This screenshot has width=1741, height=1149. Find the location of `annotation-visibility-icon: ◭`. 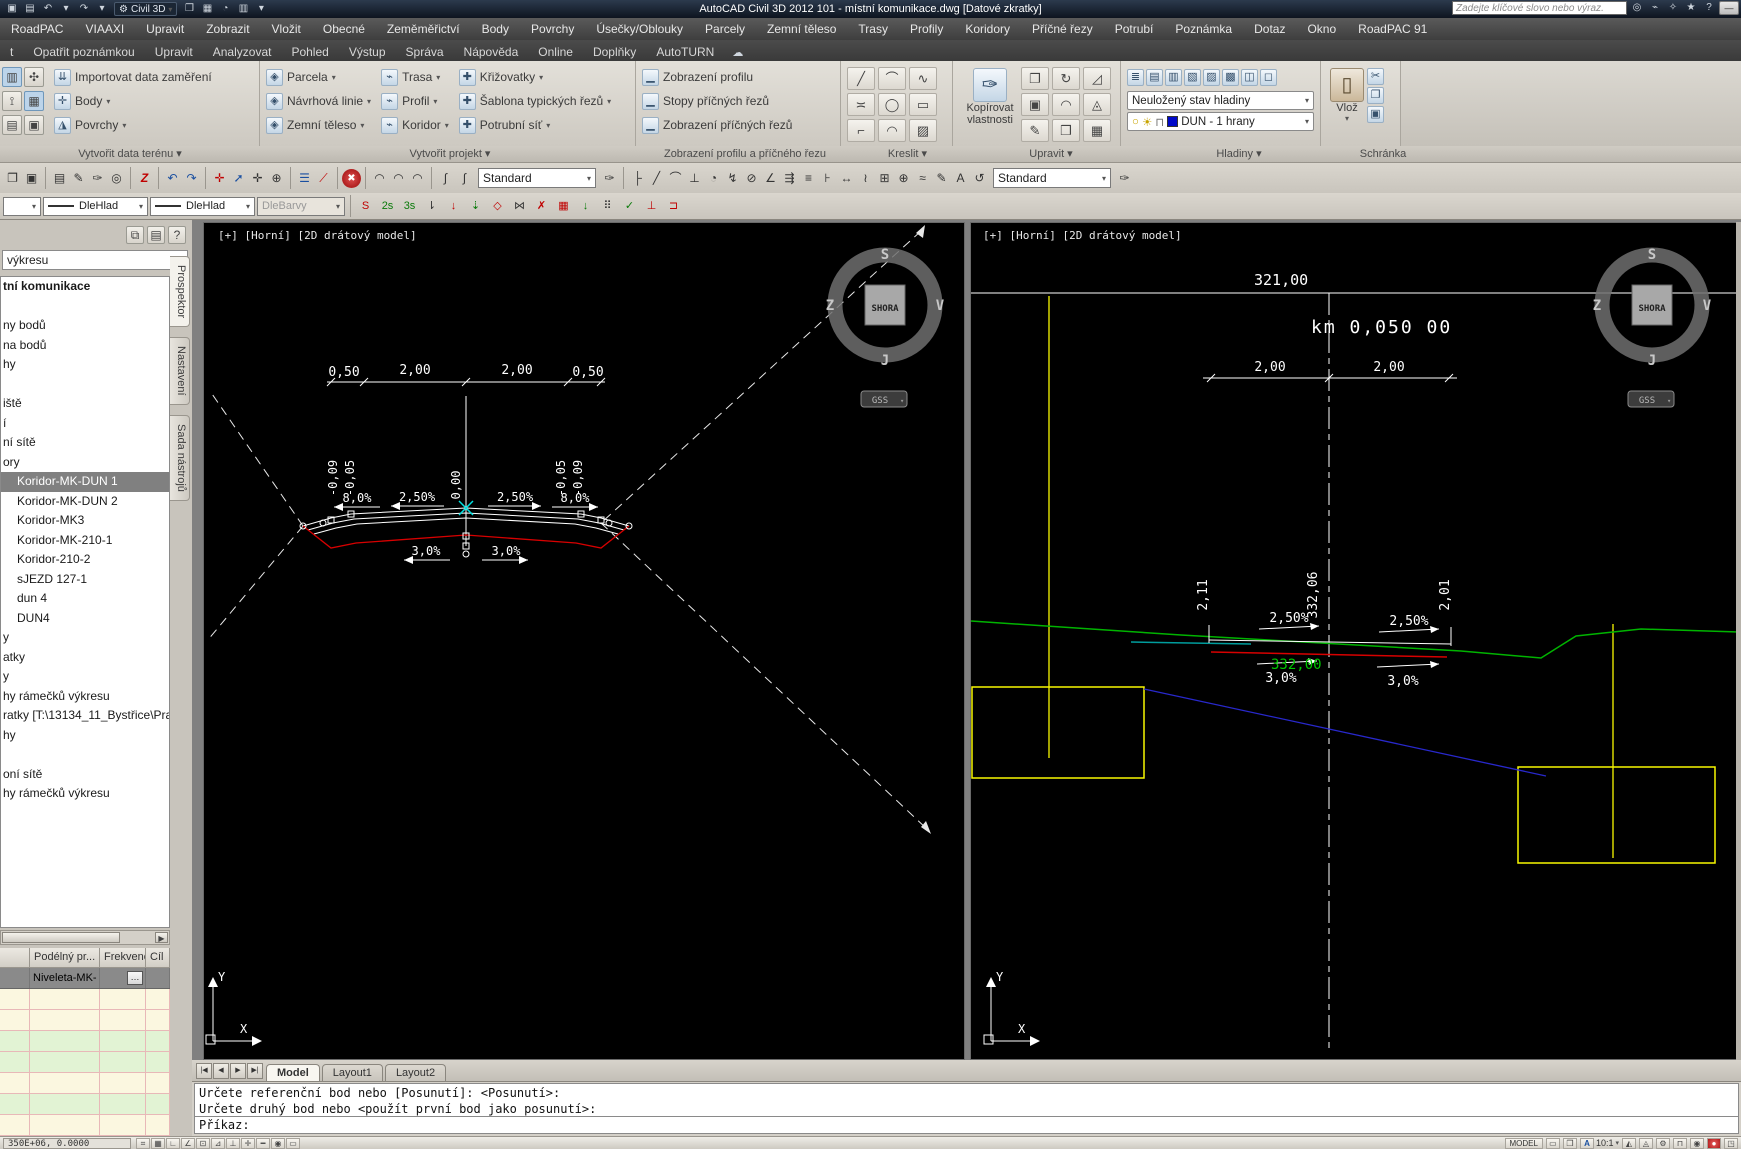

annotation-visibility-icon: ◭ is located at coordinates (1629, 1143).